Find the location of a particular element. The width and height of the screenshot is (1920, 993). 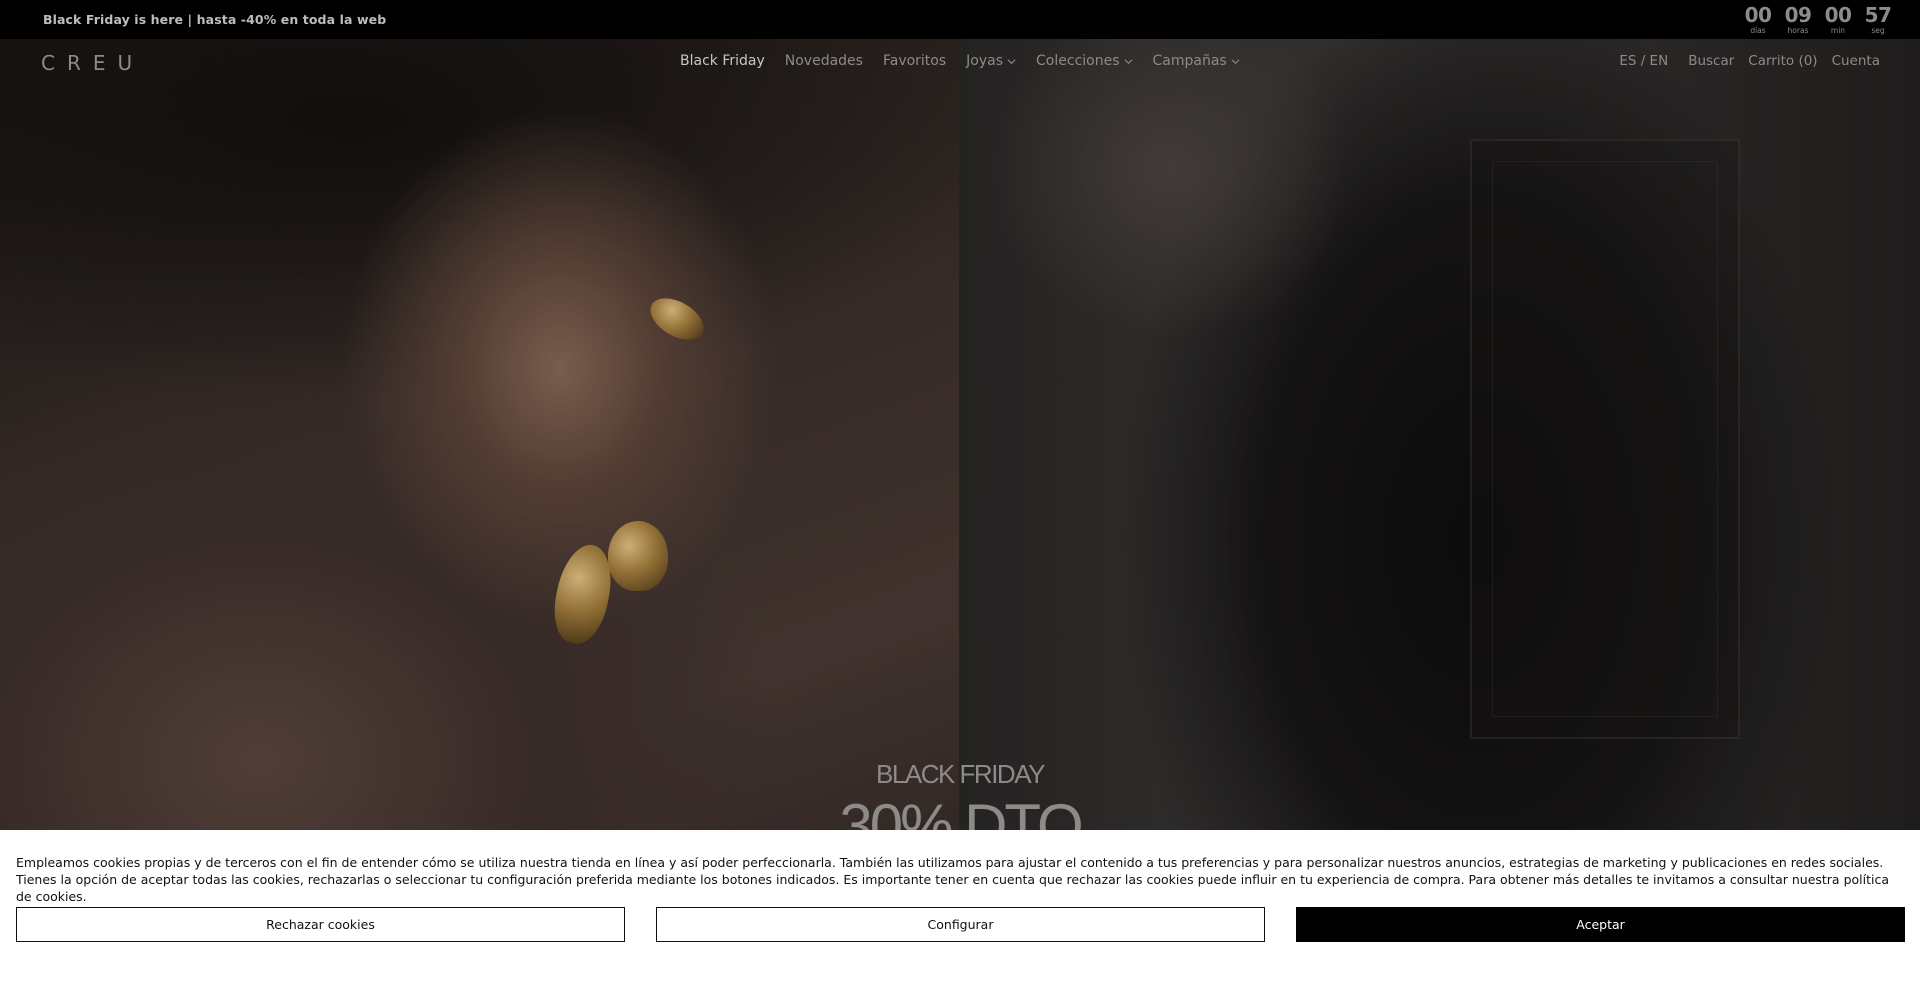

countdown-days-label: días is located at coordinates (1758, 30).